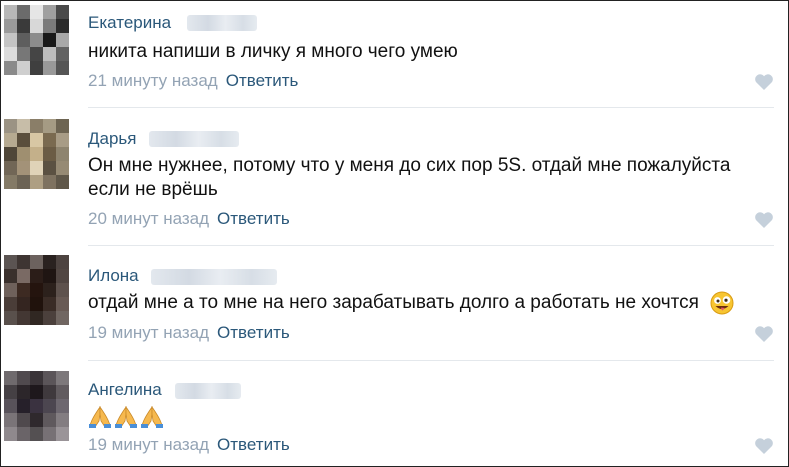  Describe the element at coordinates (112, 139) in the screenshot. I see `author-name: Дарья` at that location.